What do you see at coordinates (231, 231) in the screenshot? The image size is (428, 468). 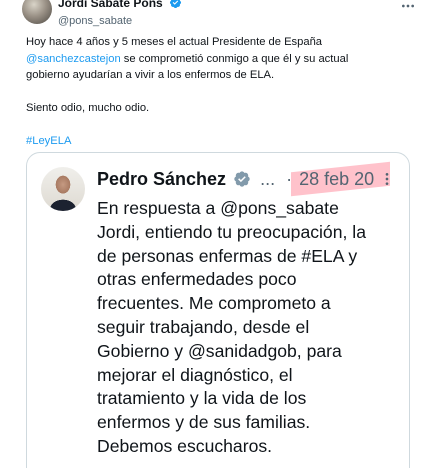 I see `quoted-line: Jordi, entiendo tu preocupación, la` at bounding box center [231, 231].